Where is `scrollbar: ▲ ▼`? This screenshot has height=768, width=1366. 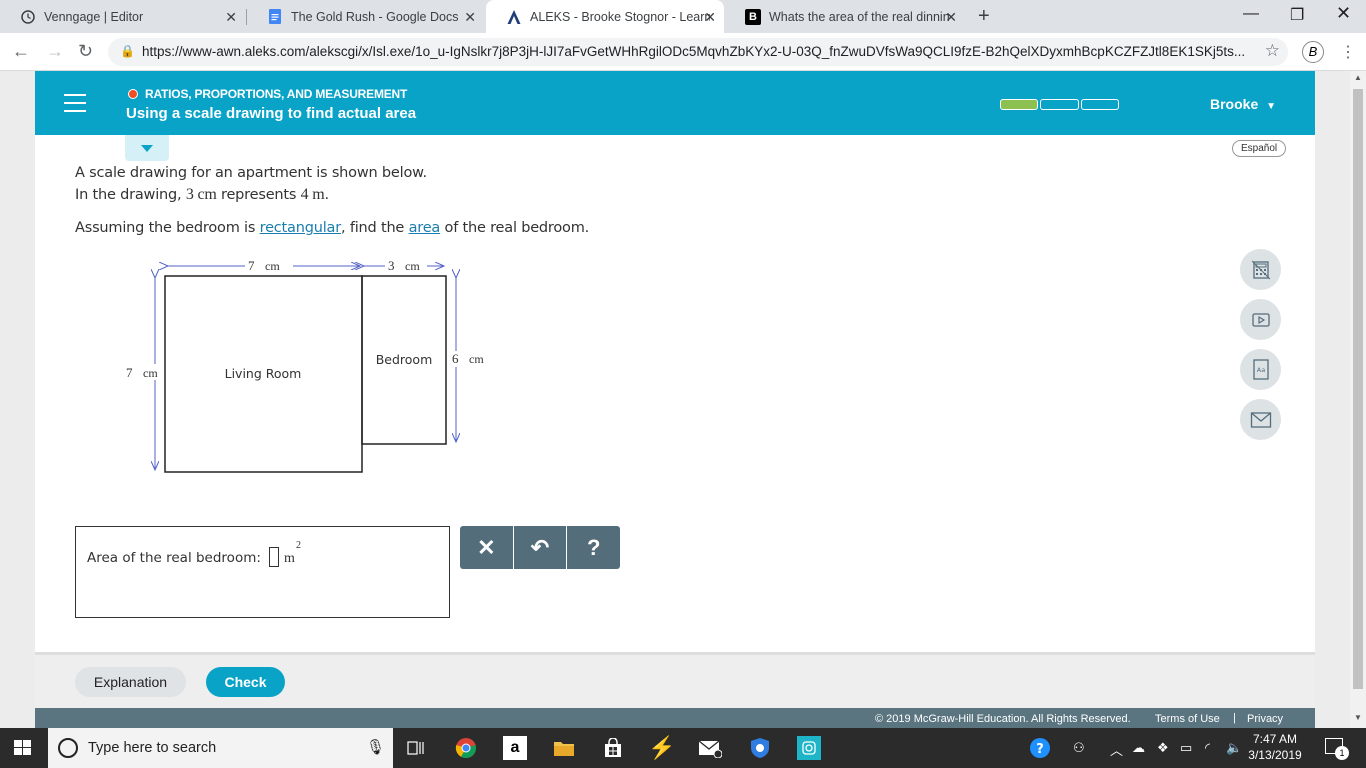
scrollbar: ▲ ▼ is located at coordinates (1358, 399).